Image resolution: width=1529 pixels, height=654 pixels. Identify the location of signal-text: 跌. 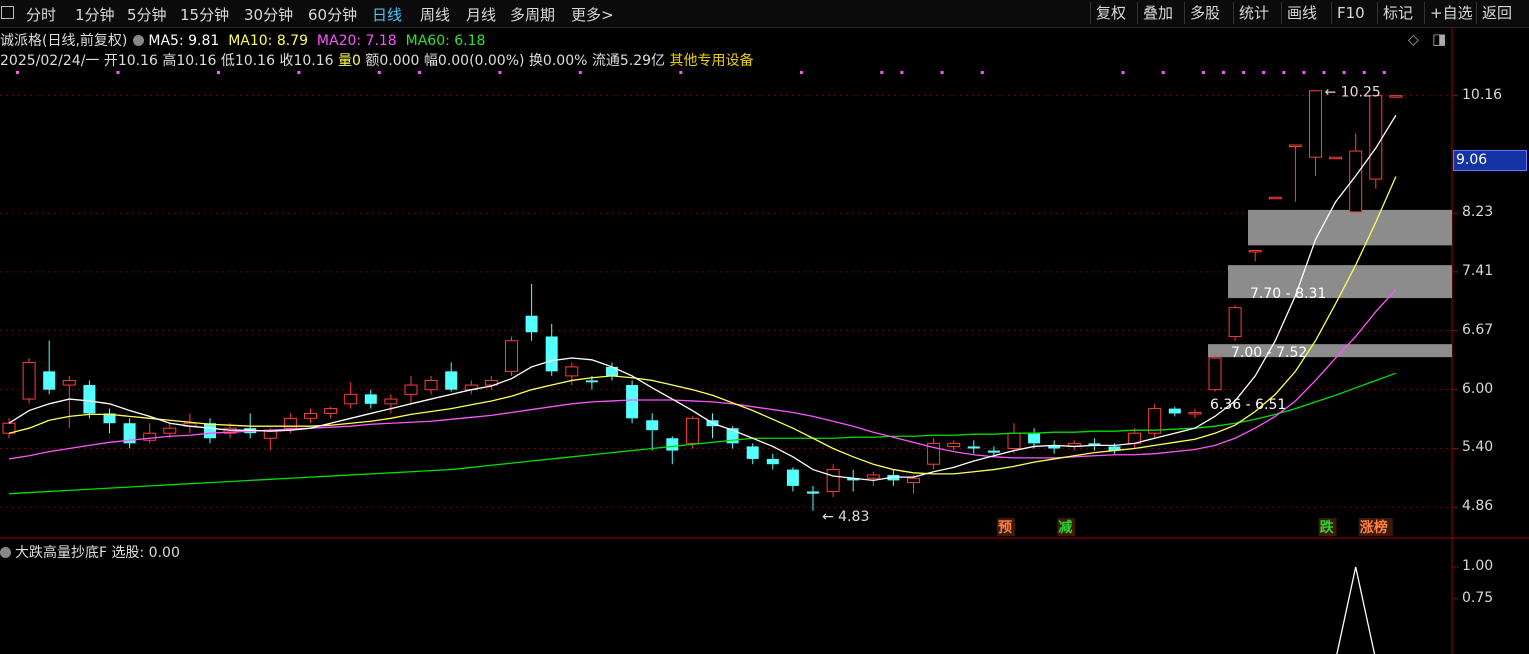
(1327, 528).